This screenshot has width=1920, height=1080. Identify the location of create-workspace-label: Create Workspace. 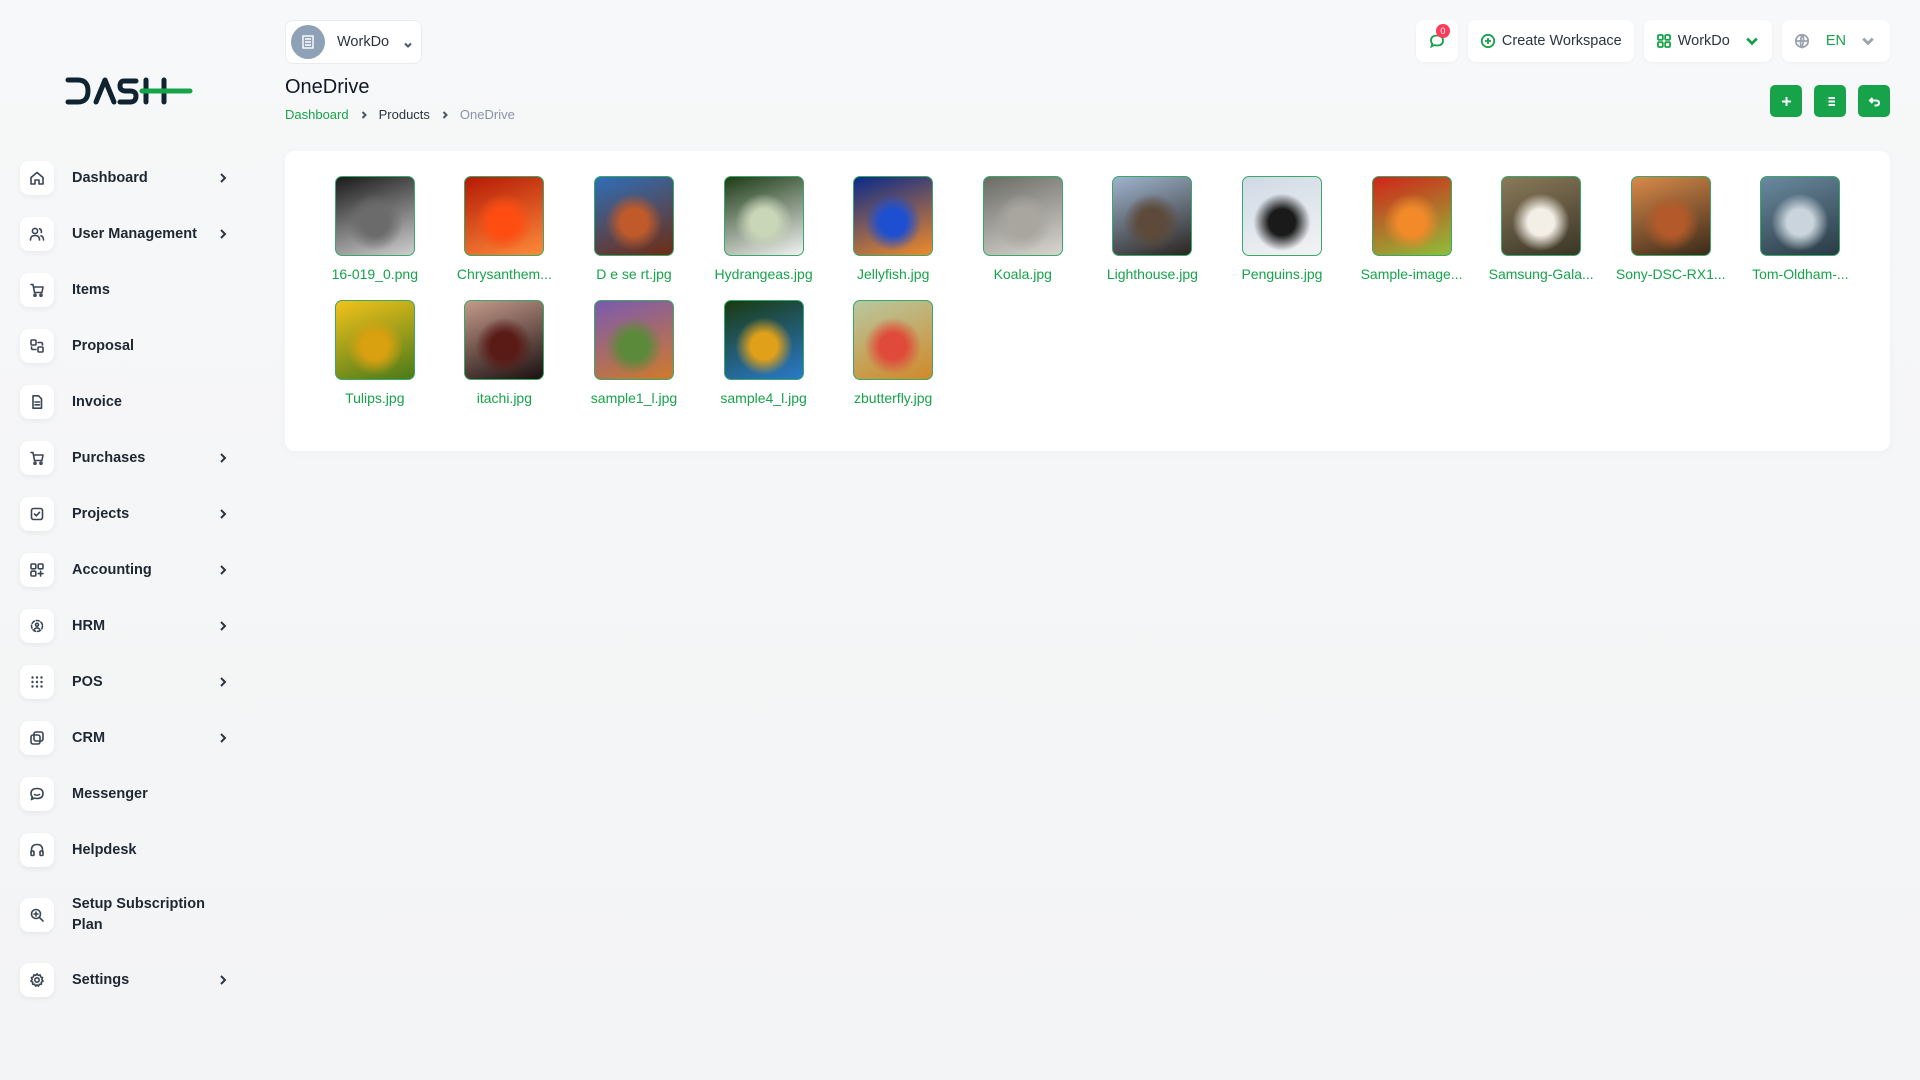
(1561, 41).